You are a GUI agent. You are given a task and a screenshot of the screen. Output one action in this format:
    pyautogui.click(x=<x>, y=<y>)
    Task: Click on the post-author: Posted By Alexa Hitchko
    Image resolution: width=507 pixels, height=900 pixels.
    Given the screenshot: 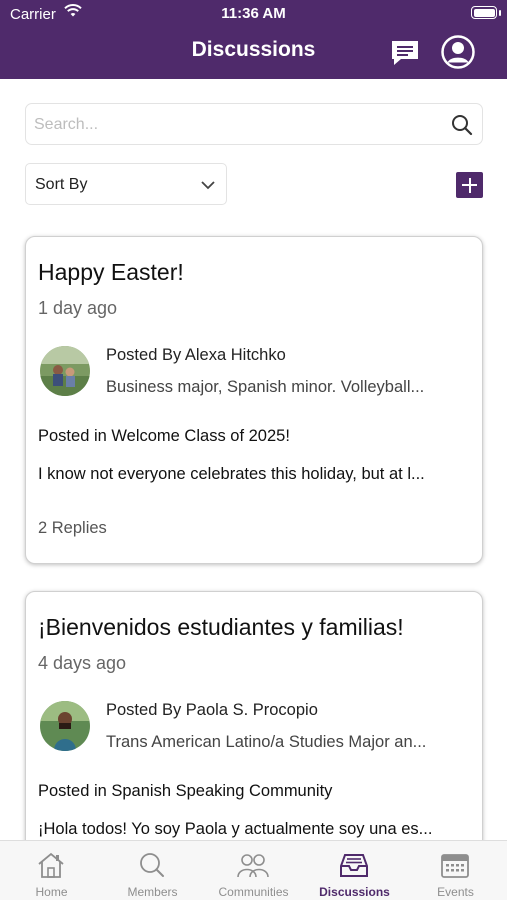 What is the action you would take?
    pyautogui.click(x=196, y=355)
    